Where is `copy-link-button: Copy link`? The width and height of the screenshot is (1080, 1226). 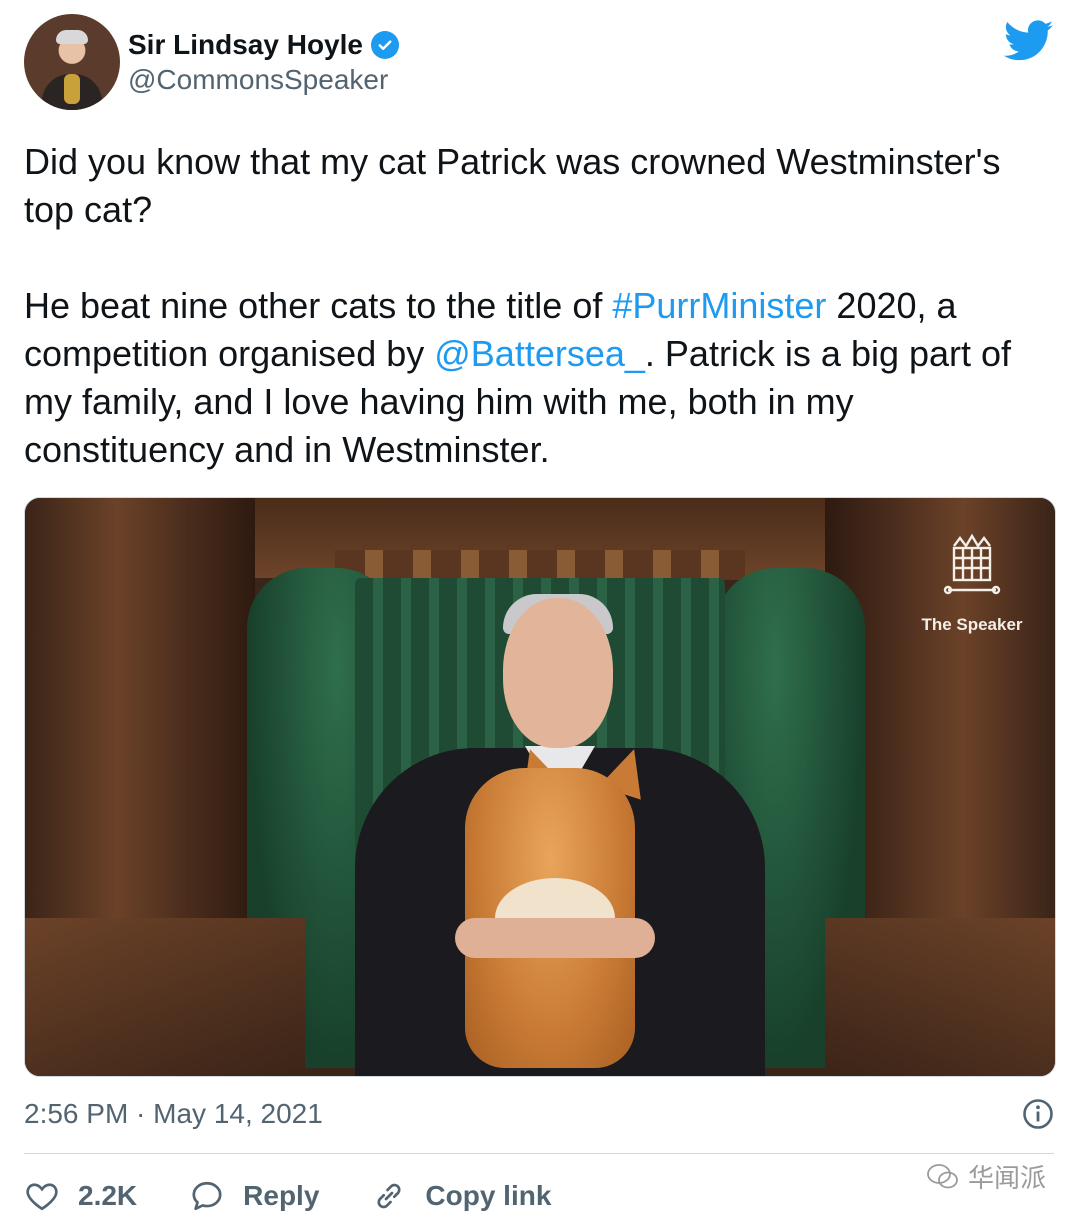 copy-link-button: Copy link is located at coordinates (461, 1196).